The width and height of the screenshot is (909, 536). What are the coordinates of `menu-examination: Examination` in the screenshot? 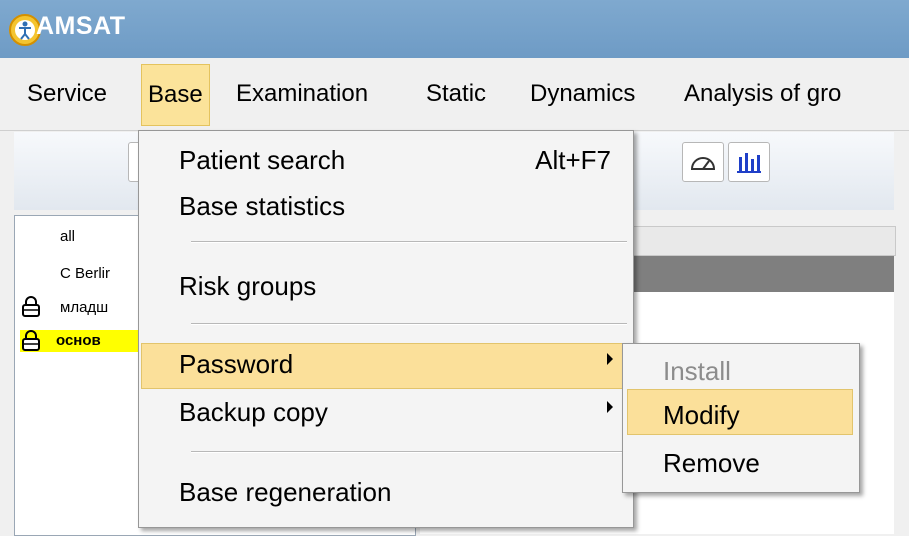 It's located at (302, 94).